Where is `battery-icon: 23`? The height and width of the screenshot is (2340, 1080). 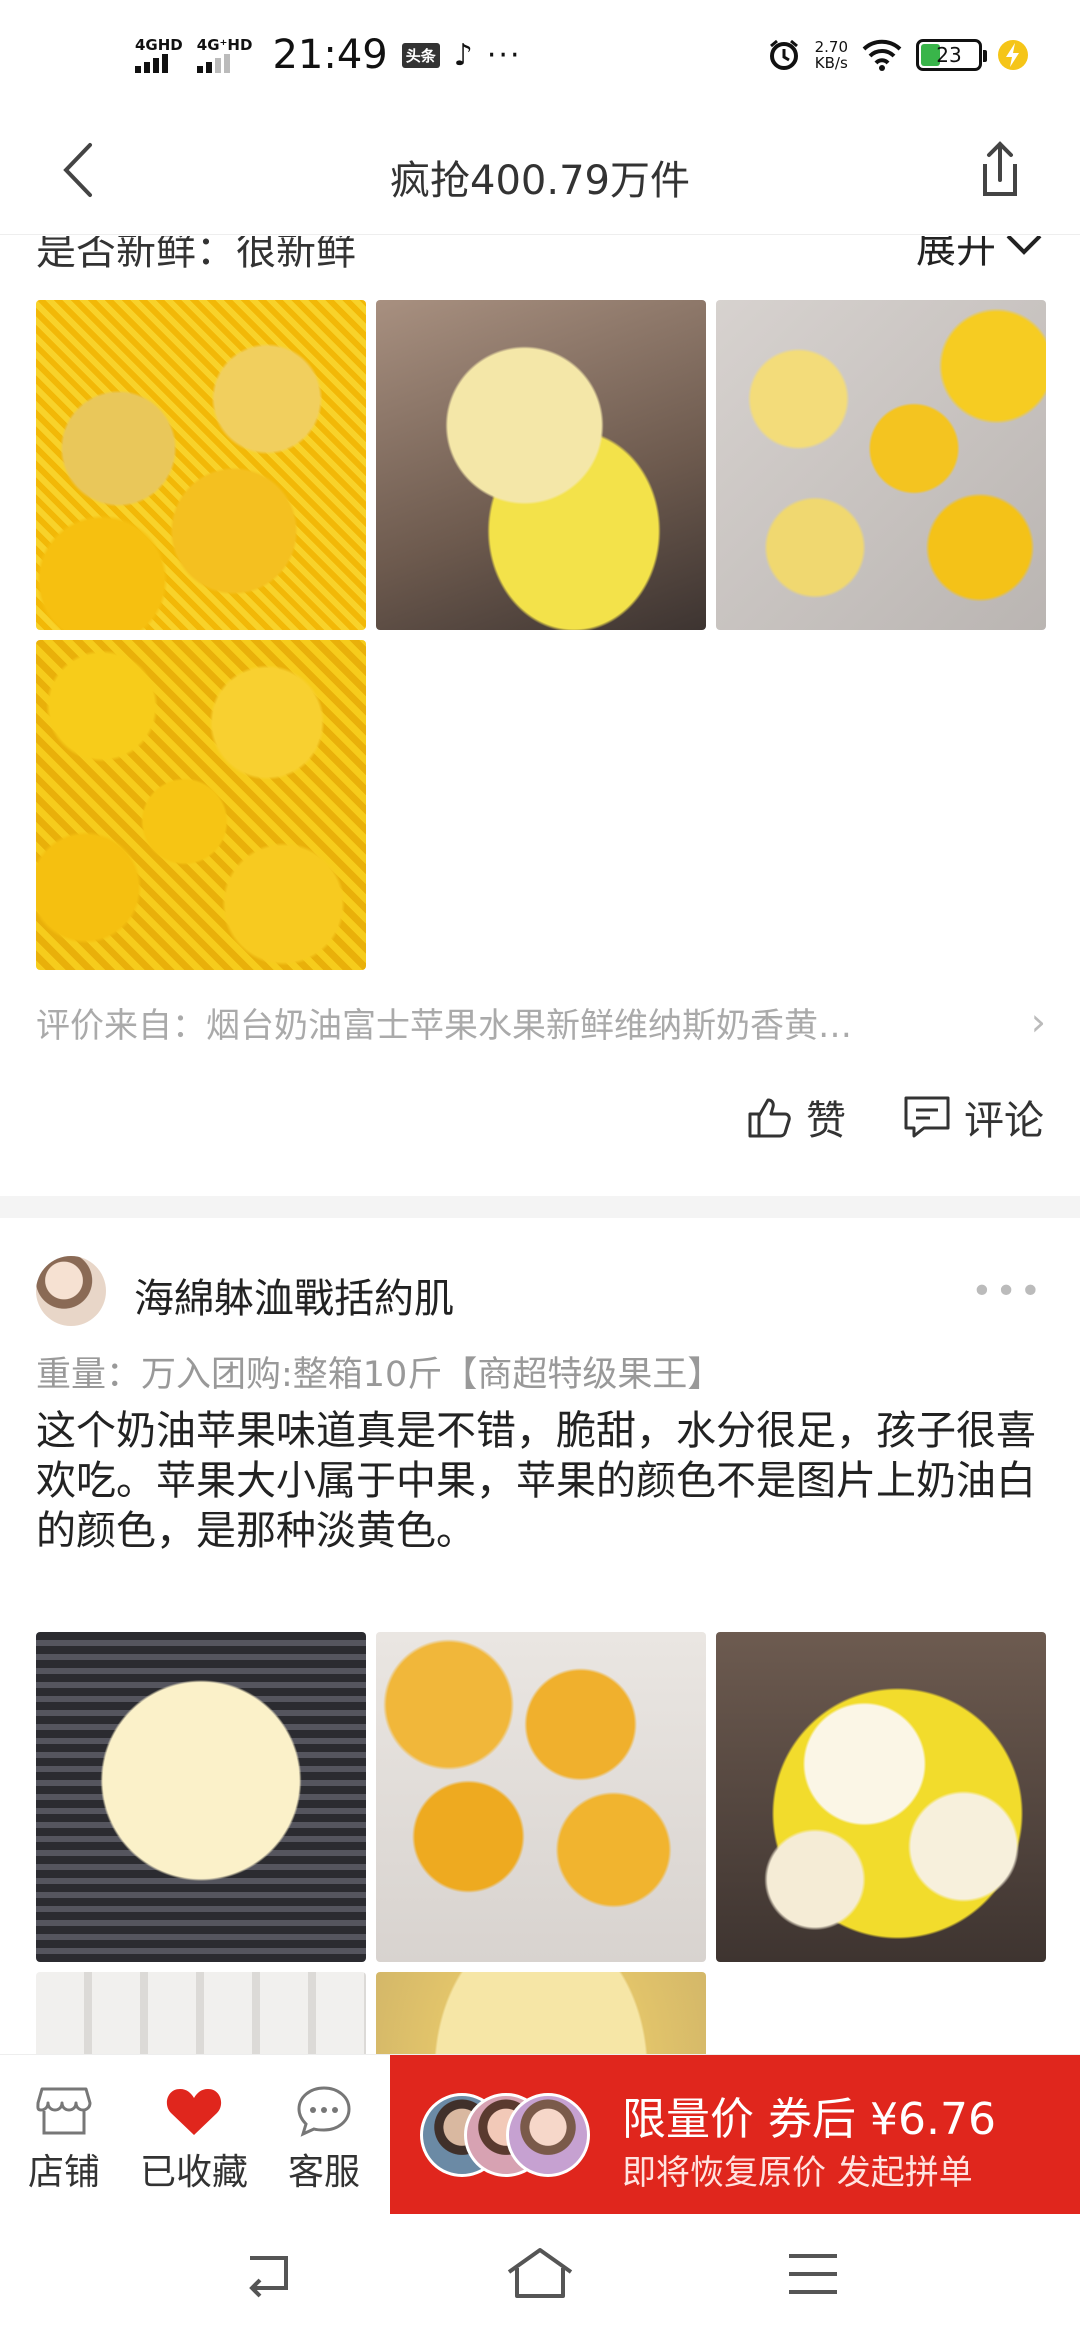
battery-icon: 23 is located at coordinates (951, 55).